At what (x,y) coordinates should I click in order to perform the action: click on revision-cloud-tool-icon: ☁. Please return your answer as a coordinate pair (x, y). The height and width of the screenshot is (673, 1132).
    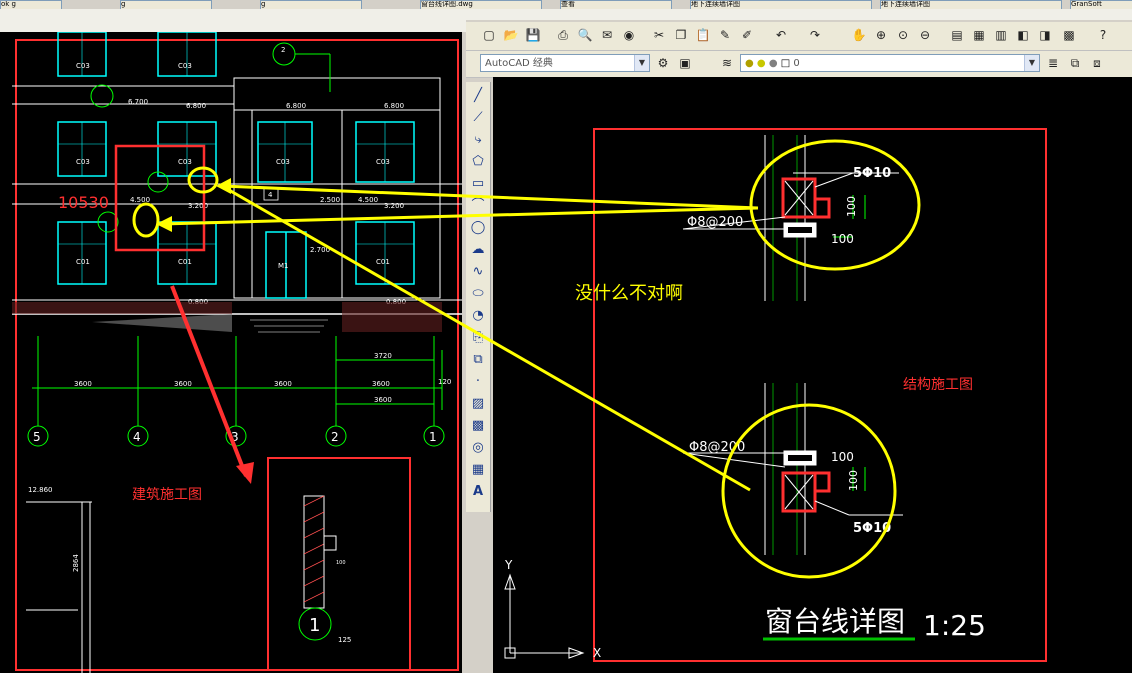
    Looking at the image, I should click on (478, 250).